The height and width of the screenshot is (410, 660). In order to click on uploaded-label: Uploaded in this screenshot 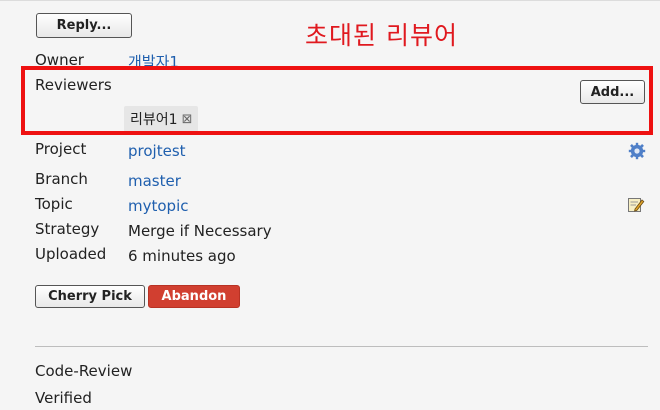, I will do `click(71, 254)`.